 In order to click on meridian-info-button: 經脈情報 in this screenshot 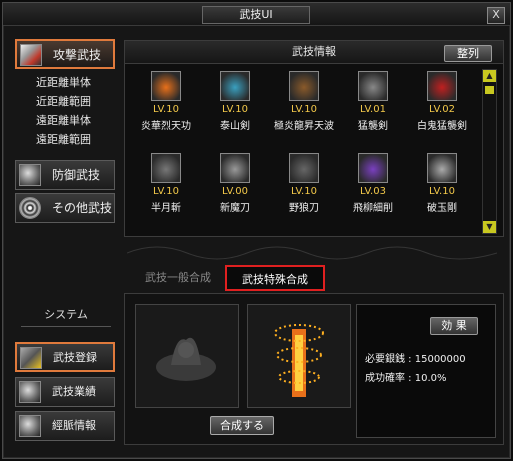, I will do `click(65, 426)`.